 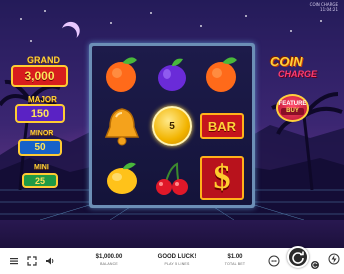 I want to click on logo-line2: CHARGE, so click(x=298, y=74).